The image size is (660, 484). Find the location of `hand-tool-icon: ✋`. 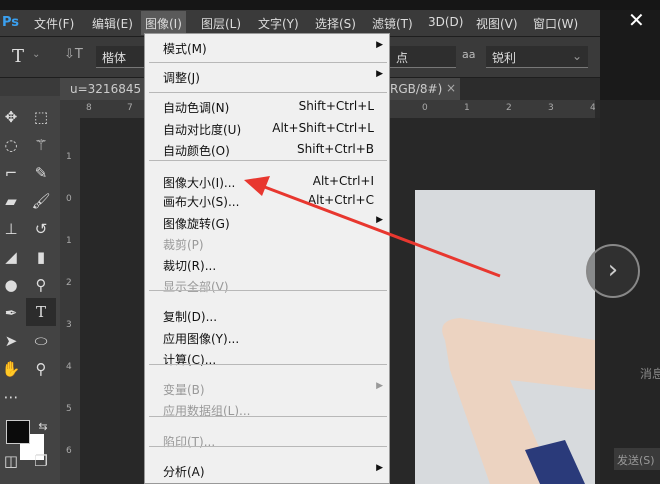

hand-tool-icon: ✋ is located at coordinates (11, 369).